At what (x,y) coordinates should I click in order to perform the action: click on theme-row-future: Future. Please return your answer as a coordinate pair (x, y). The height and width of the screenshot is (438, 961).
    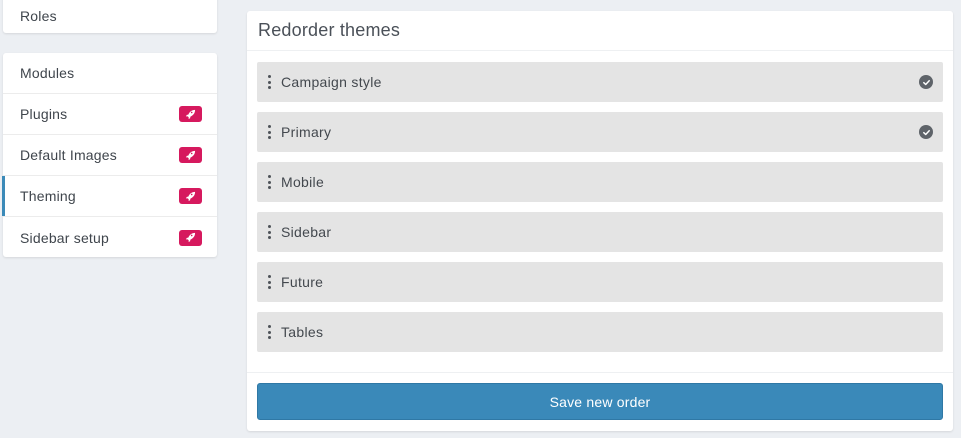
    Looking at the image, I should click on (600, 282).